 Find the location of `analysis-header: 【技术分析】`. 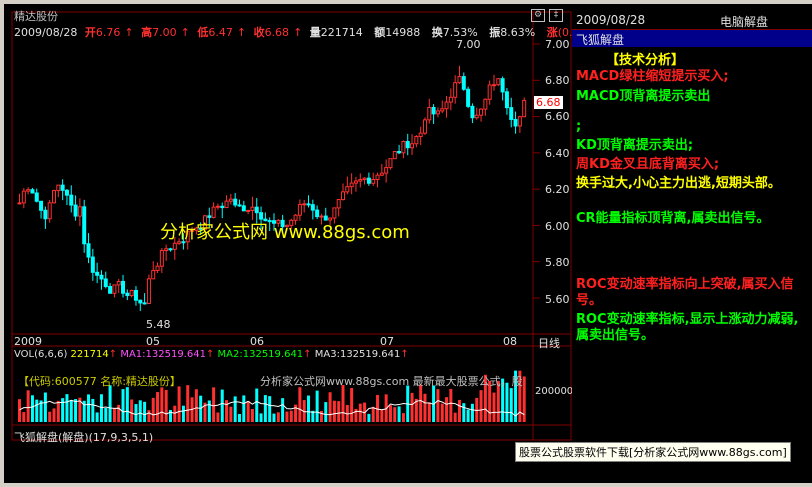

analysis-header: 【技术分析】 is located at coordinates (645, 60).